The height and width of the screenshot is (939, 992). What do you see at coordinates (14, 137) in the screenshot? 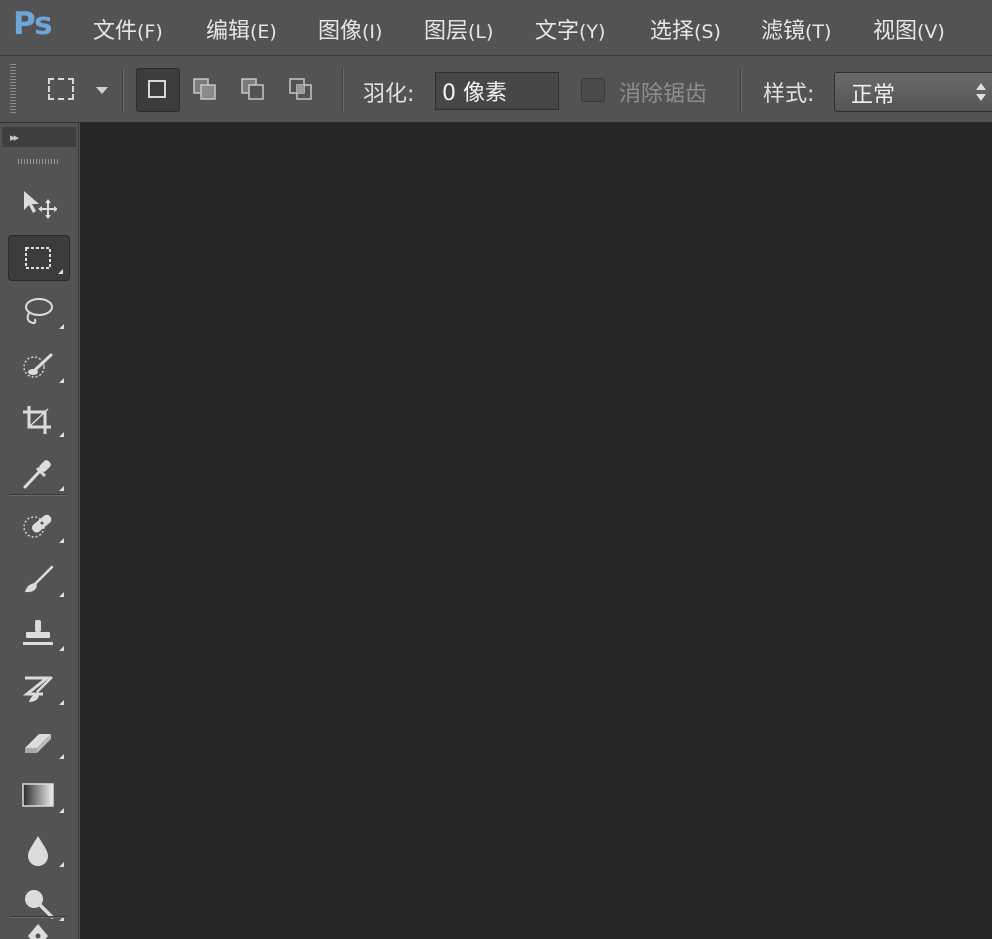
I see `expand-panel-icon: ▸▸` at bounding box center [14, 137].